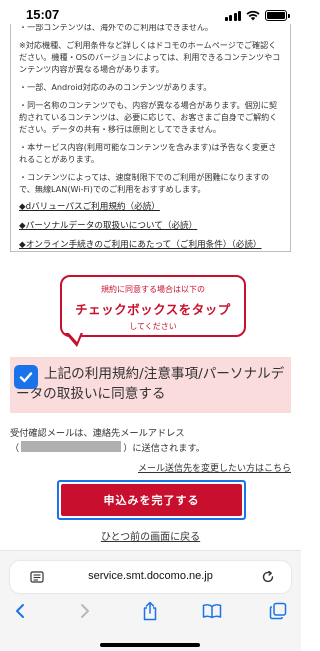 The height and width of the screenshot is (651, 320). Describe the element at coordinates (150, 207) in the screenshot. I see `dvaluepass-terms-link: ◆dバリューパスご利用規約（必読）` at that location.